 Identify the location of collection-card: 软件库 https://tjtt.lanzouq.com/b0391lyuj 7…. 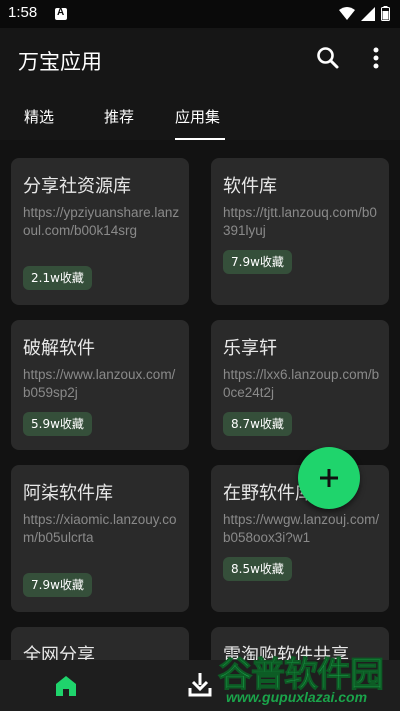
(300, 231).